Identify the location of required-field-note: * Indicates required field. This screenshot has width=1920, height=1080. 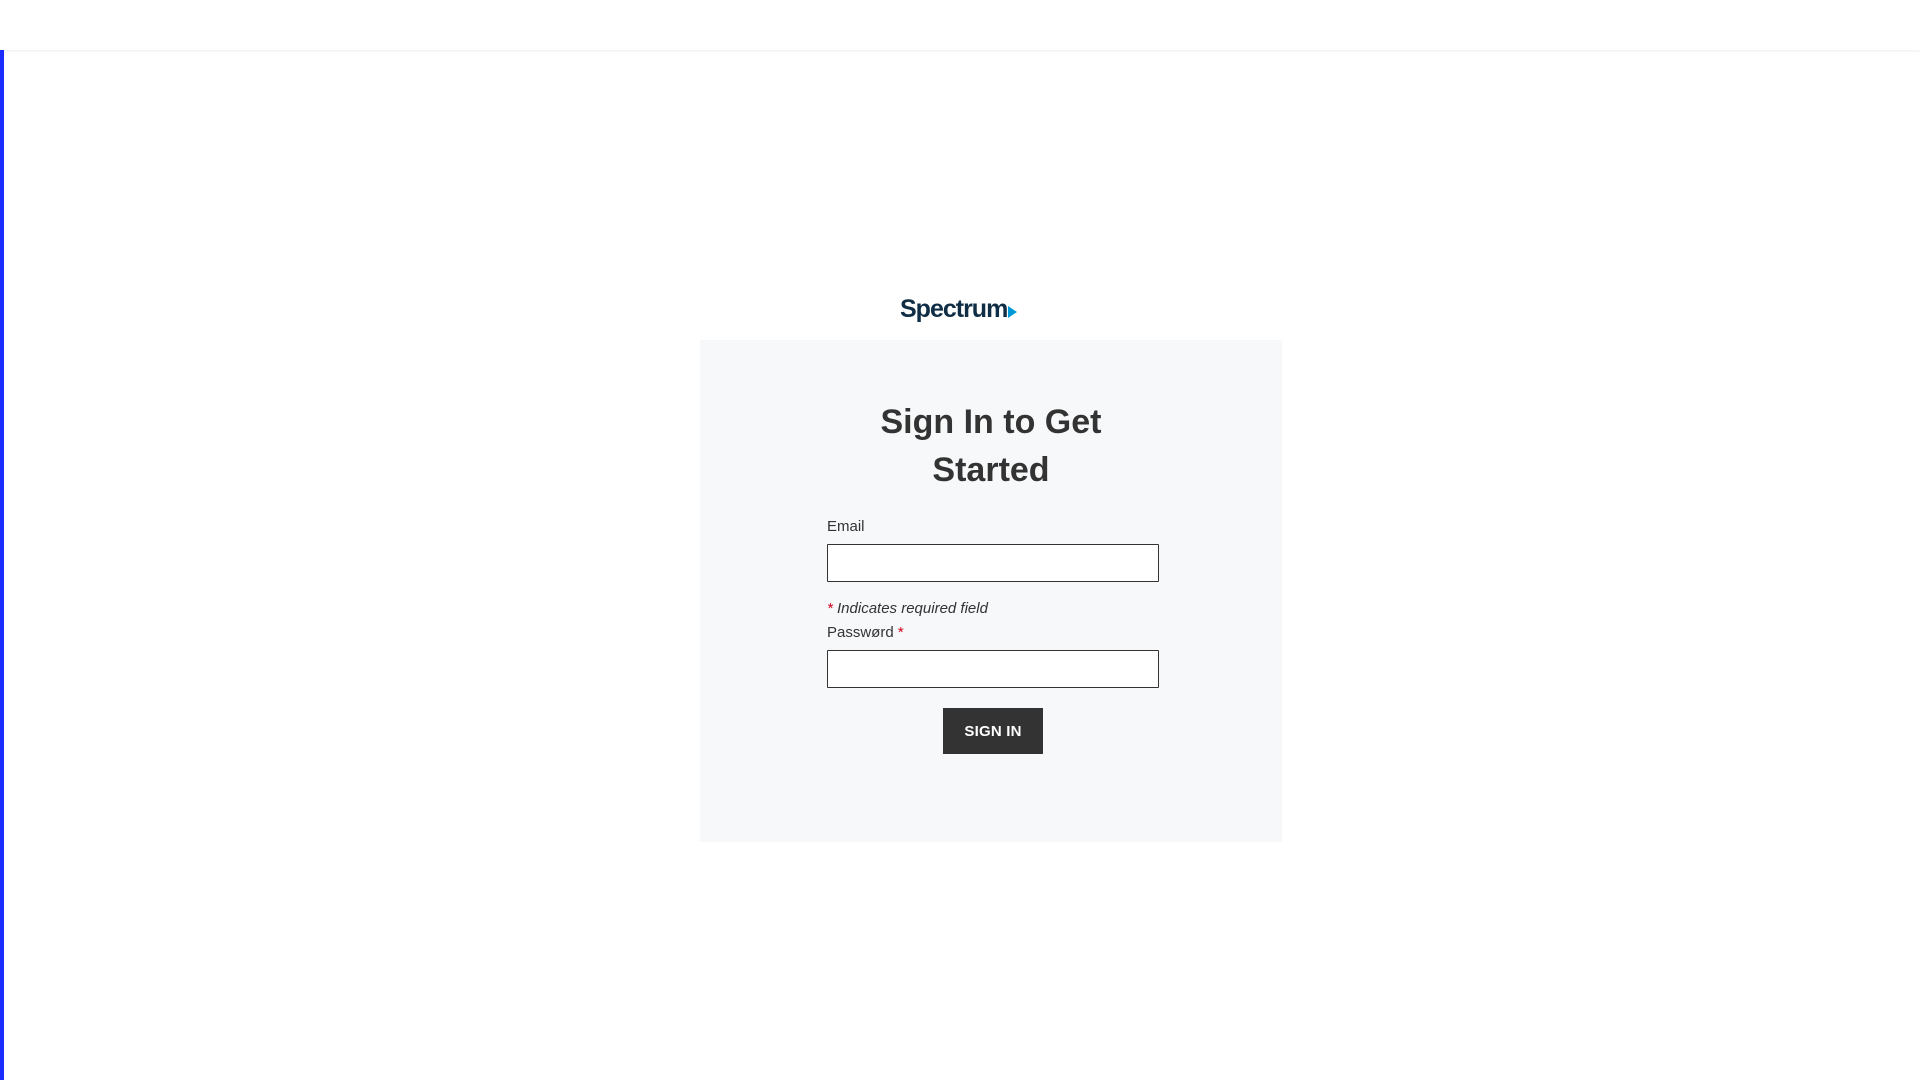
(907, 608).